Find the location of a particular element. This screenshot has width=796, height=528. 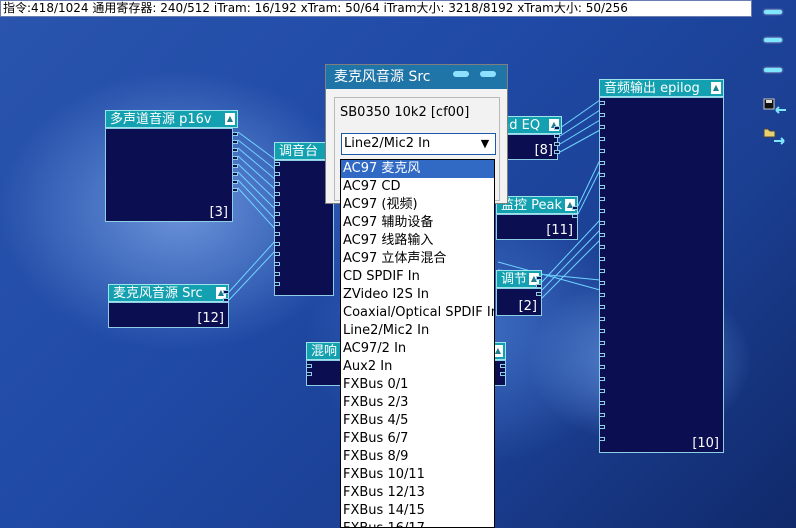

dropdown-option: FXBus 14/15 is located at coordinates (417, 511).